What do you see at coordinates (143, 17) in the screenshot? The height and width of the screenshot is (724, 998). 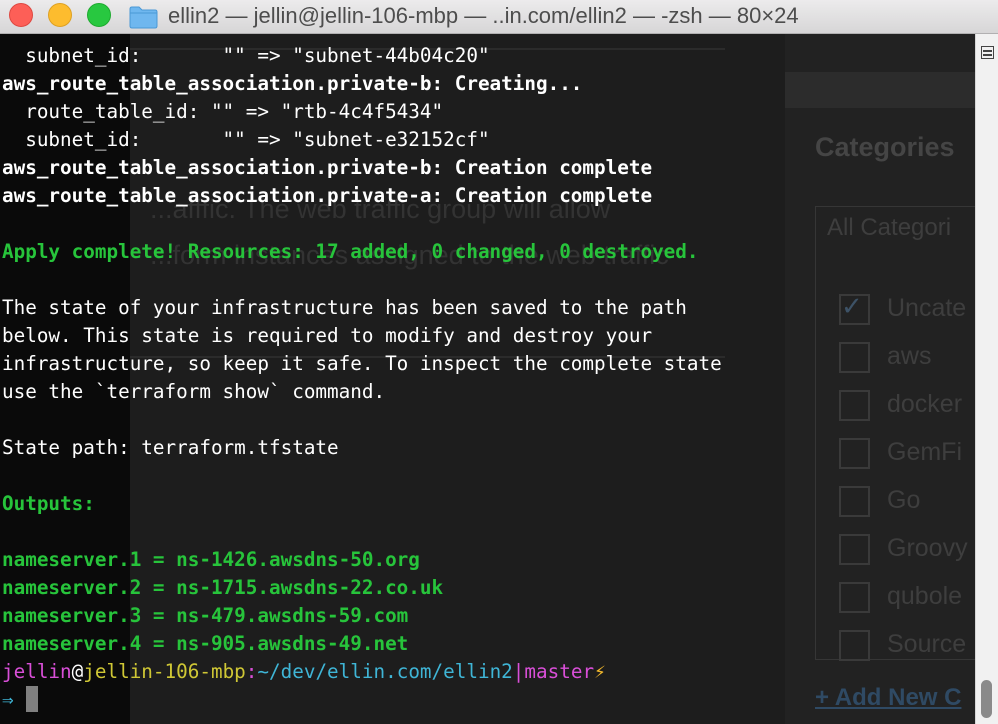 I see `folder-icon` at bounding box center [143, 17].